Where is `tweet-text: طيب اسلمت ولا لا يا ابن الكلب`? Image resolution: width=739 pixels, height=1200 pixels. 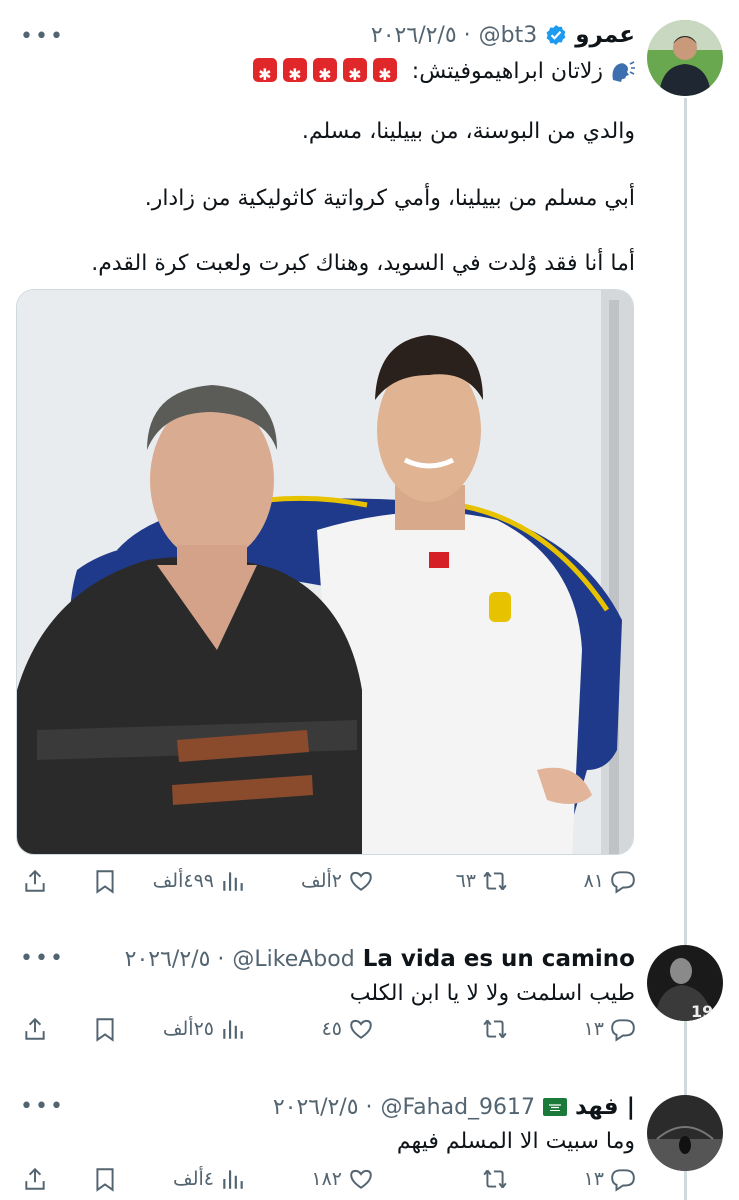
tweet-text: طيب اسلمت ولا لا يا ابن الكلب is located at coordinates (492, 993).